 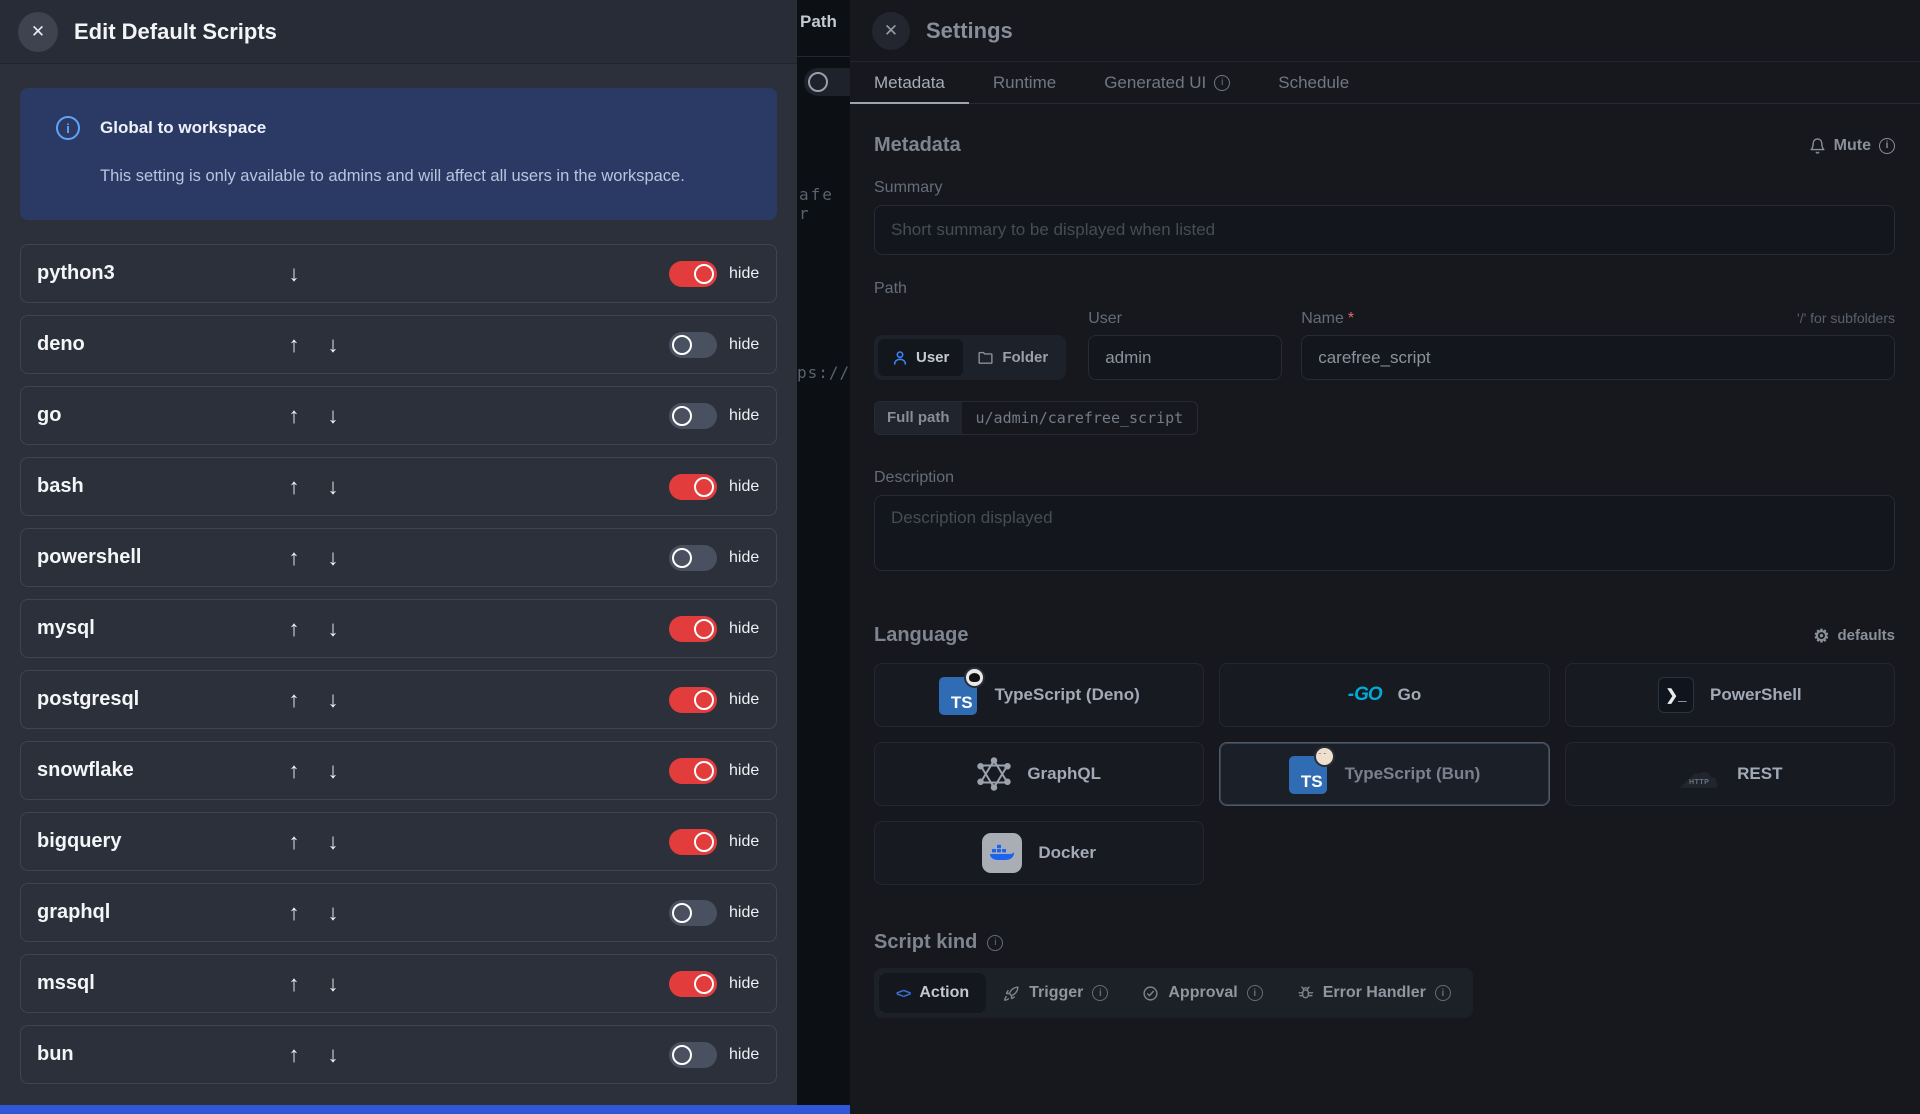 I want to click on owner-kind-toggle: User Folder, so click(x=970, y=357).